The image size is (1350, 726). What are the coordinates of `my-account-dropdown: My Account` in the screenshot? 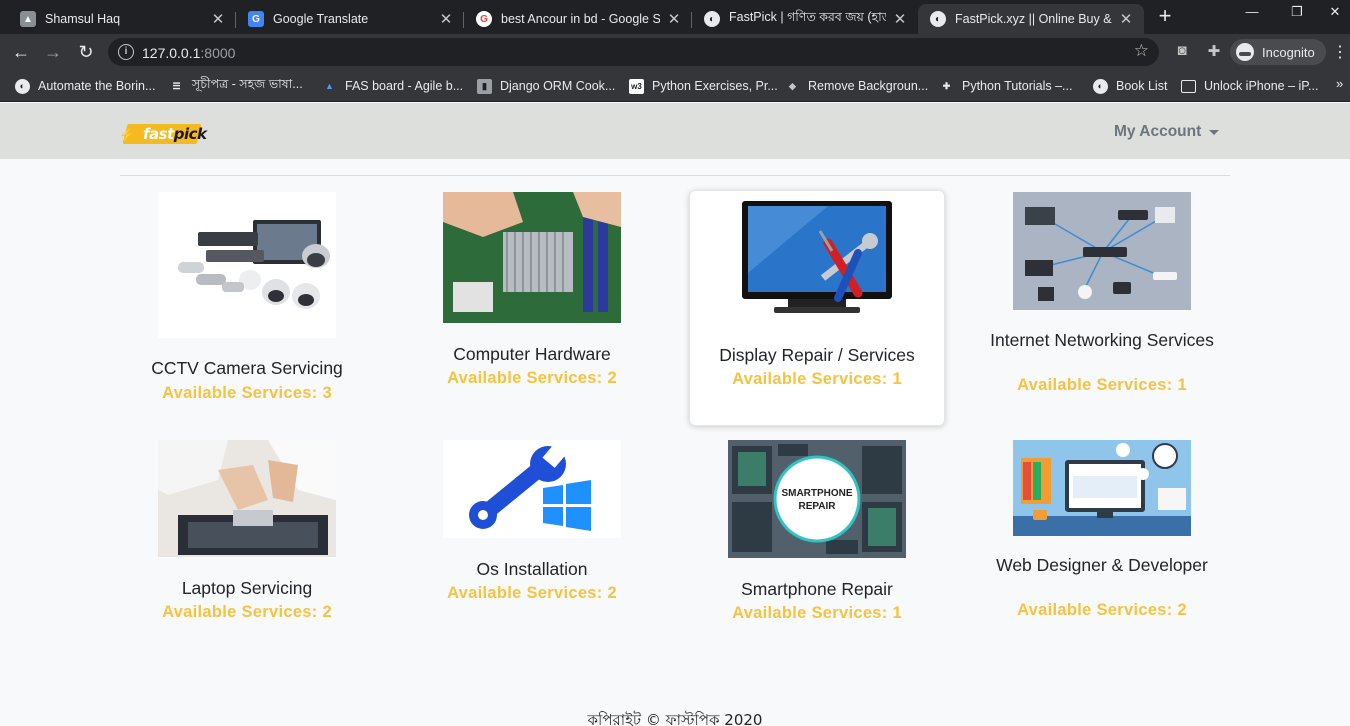 It's located at (1167, 132).